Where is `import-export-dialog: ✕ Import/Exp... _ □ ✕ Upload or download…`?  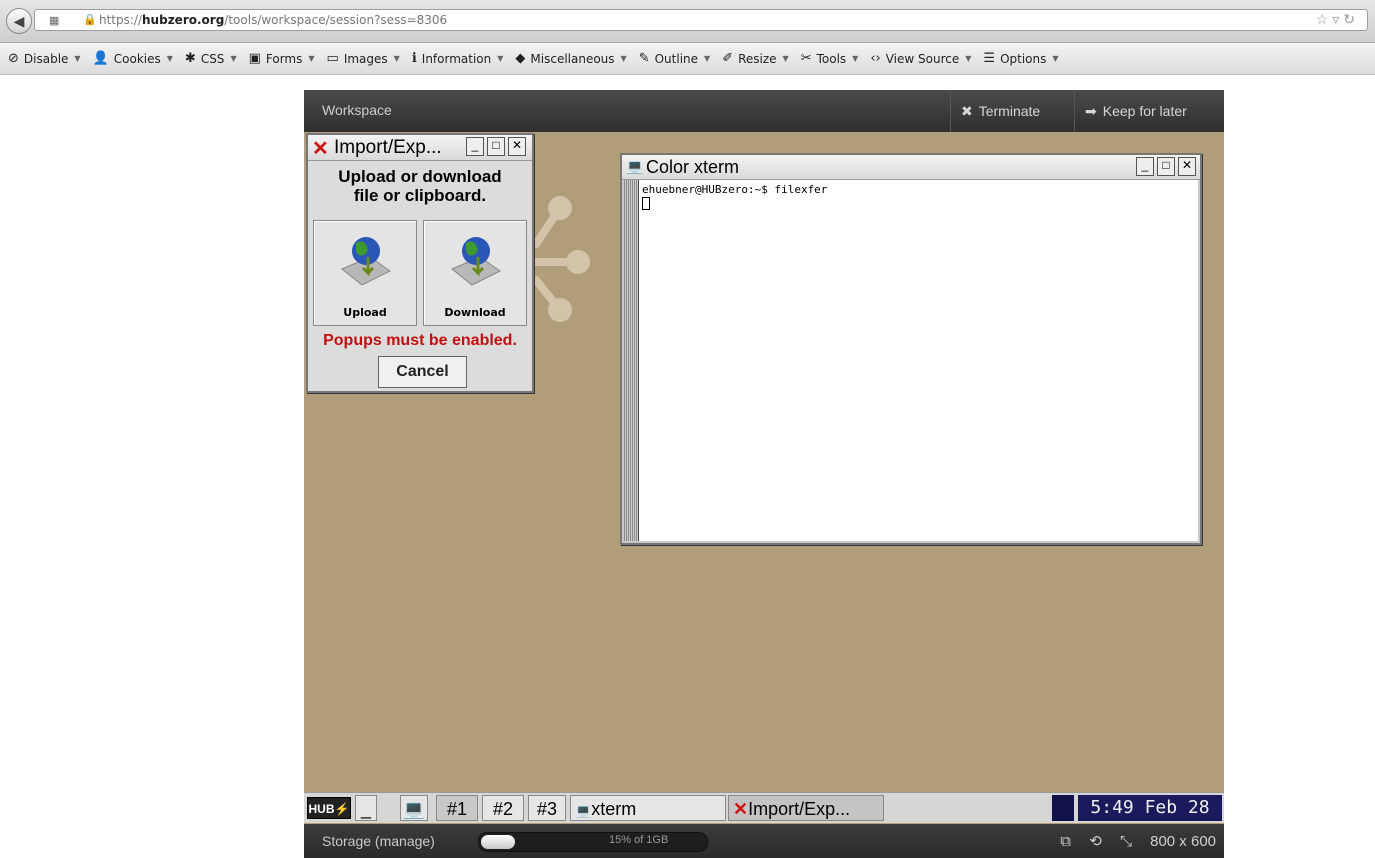 import-export-dialog: ✕ Import/Exp... _ □ ✕ Upload or download… is located at coordinates (420, 263).